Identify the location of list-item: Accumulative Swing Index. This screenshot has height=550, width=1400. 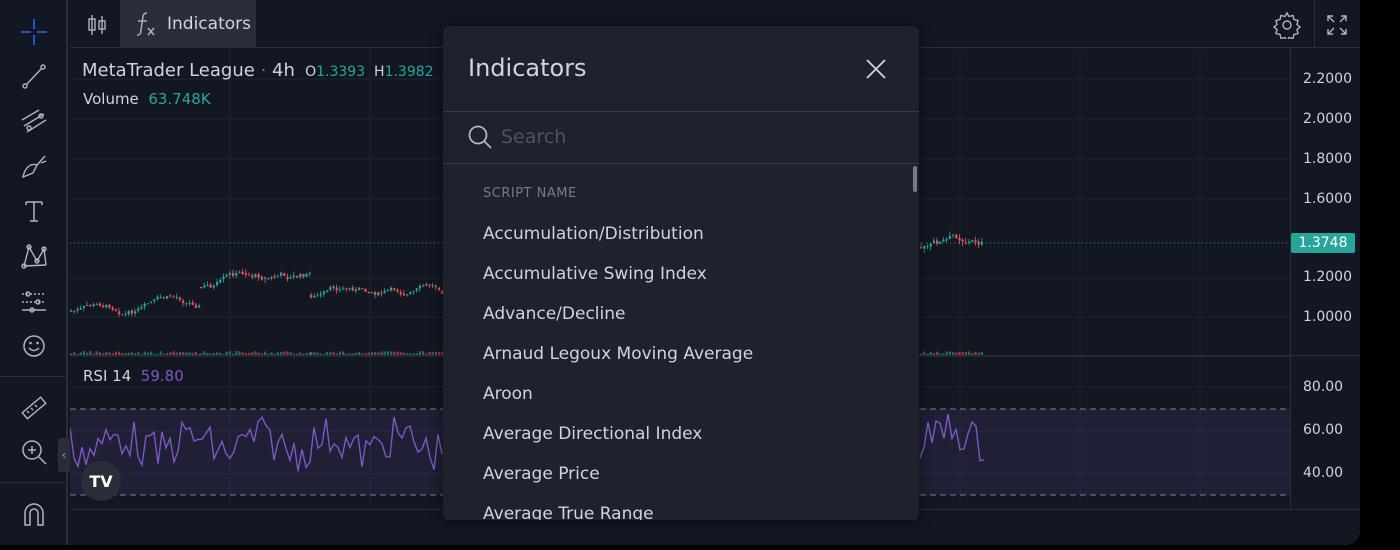
(681, 274).